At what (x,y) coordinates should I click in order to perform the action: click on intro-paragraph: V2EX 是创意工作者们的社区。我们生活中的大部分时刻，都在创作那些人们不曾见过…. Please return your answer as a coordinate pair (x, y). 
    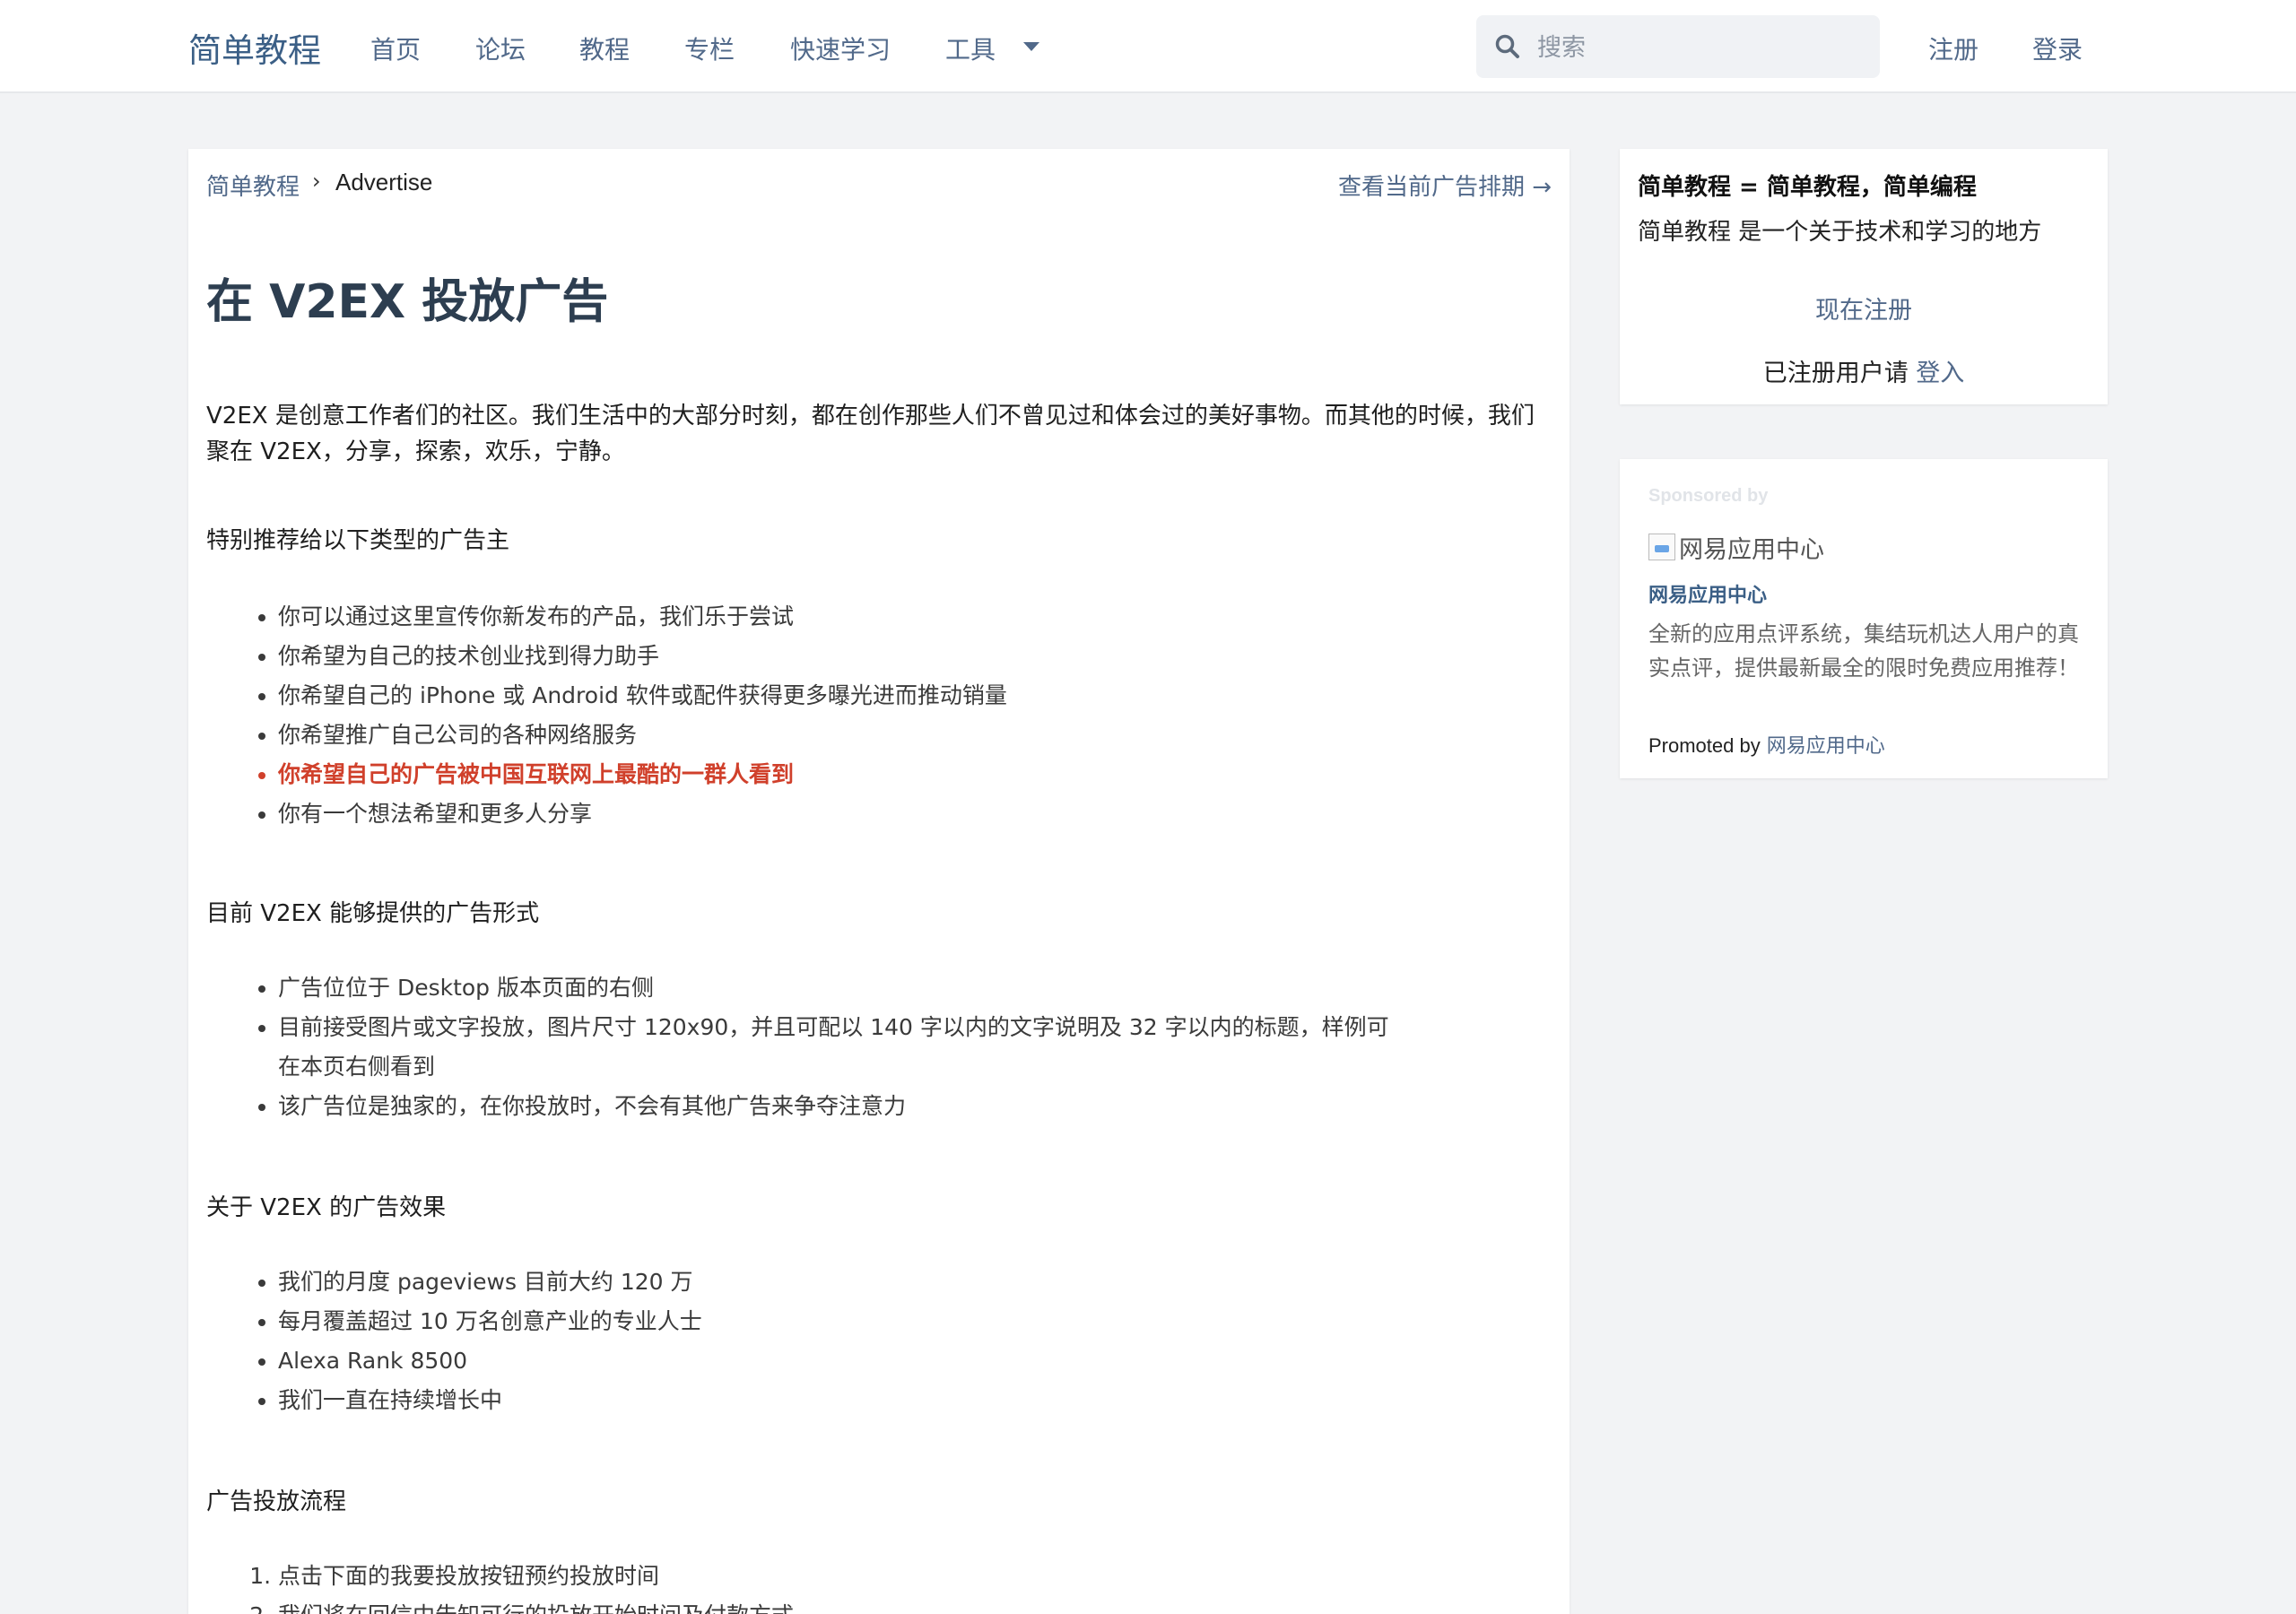
    Looking at the image, I should click on (870, 434).